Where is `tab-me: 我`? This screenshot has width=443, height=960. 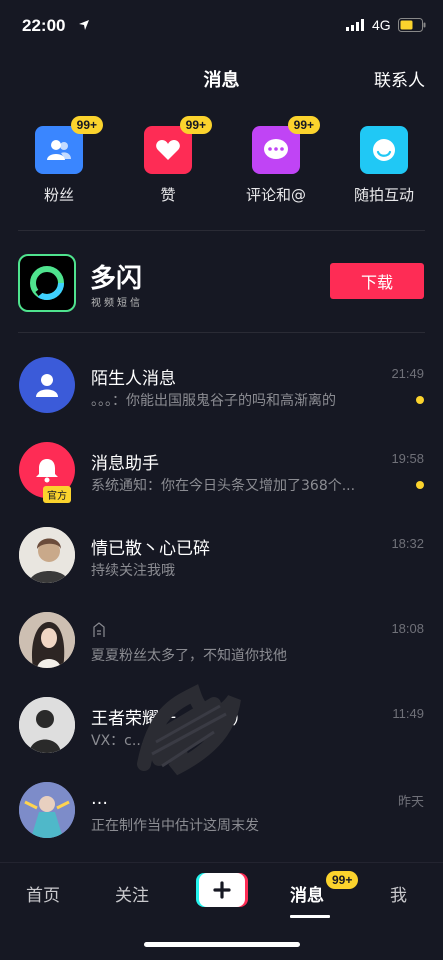
tab-me: 我 is located at coordinates (398, 893).